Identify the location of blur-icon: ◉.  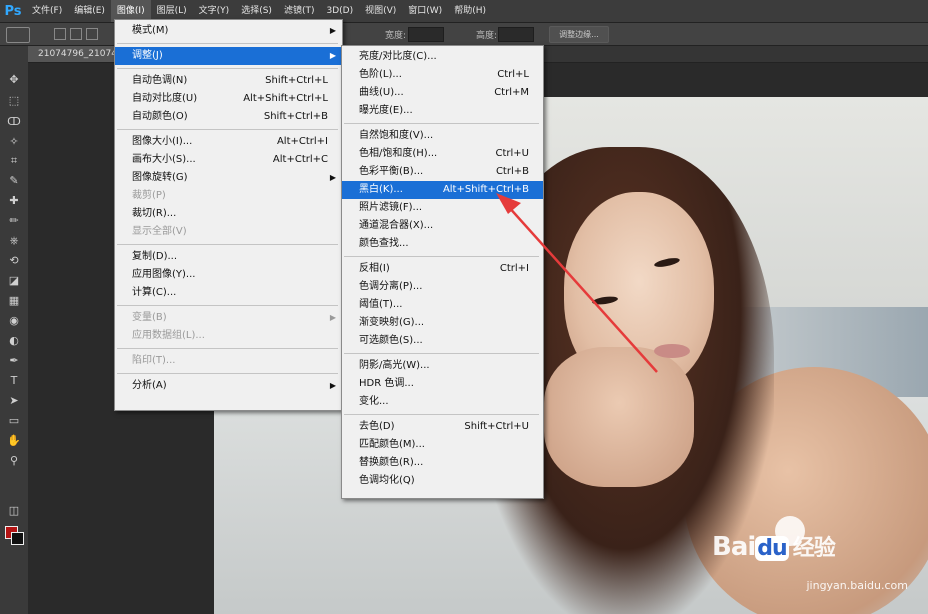
(14, 321).